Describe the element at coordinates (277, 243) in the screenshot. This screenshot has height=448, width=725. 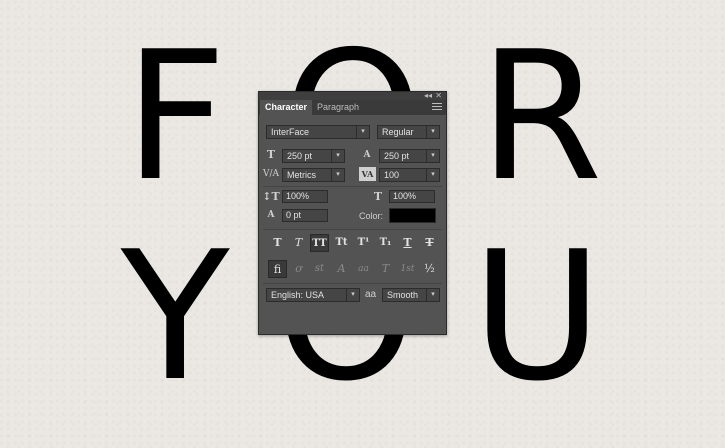
I see `faux-bold-button: T` at that location.